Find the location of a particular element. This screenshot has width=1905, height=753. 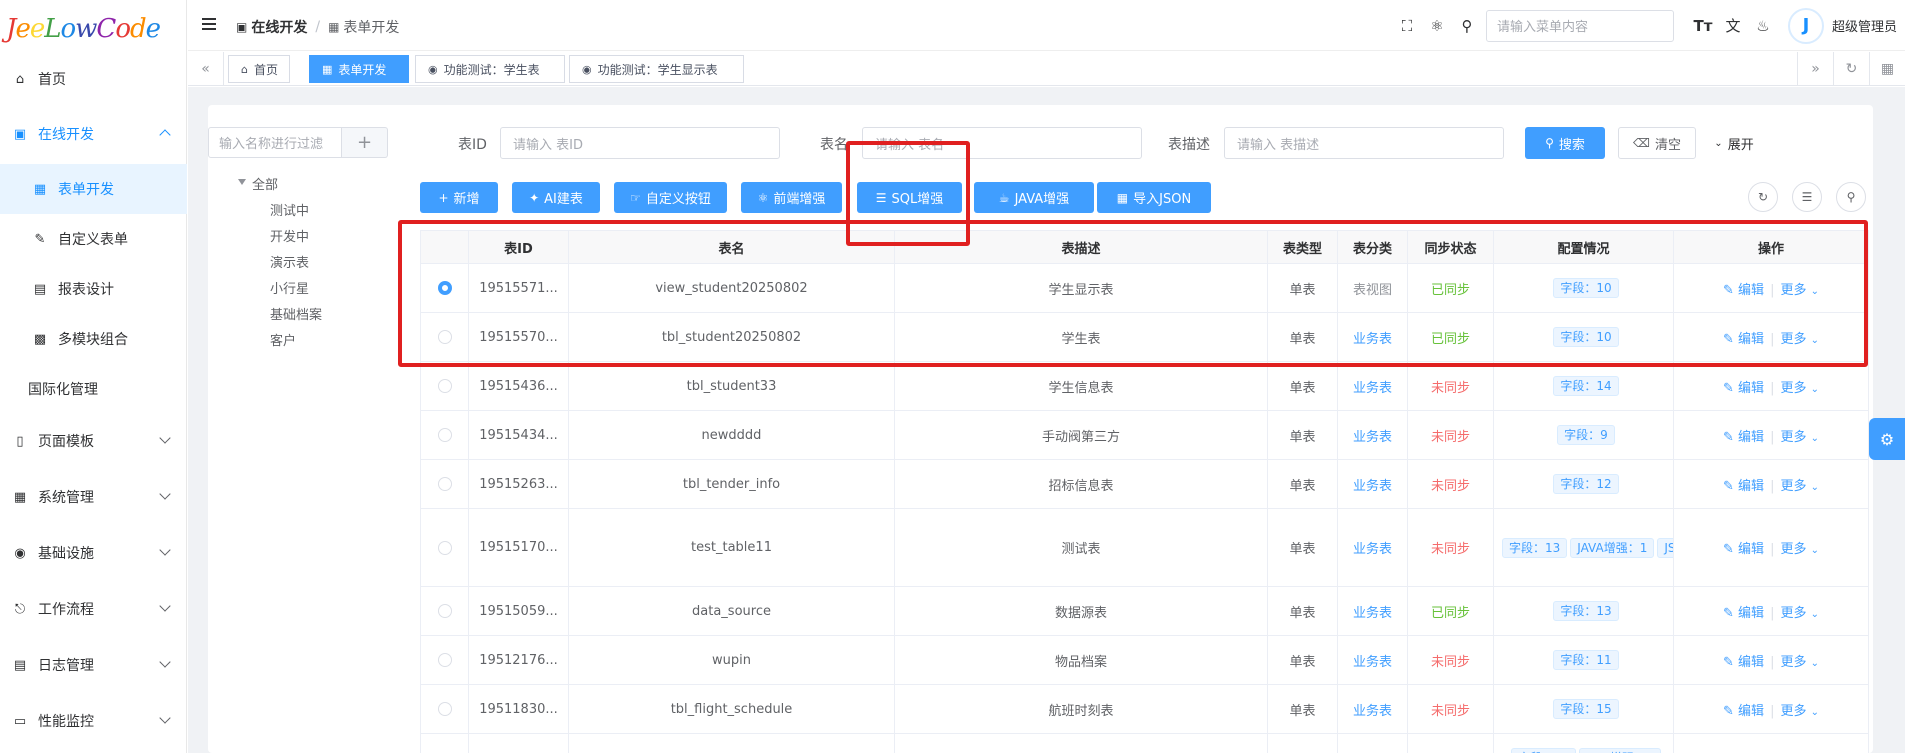

settings-gear-icon: ⚙ is located at coordinates (1887, 439).